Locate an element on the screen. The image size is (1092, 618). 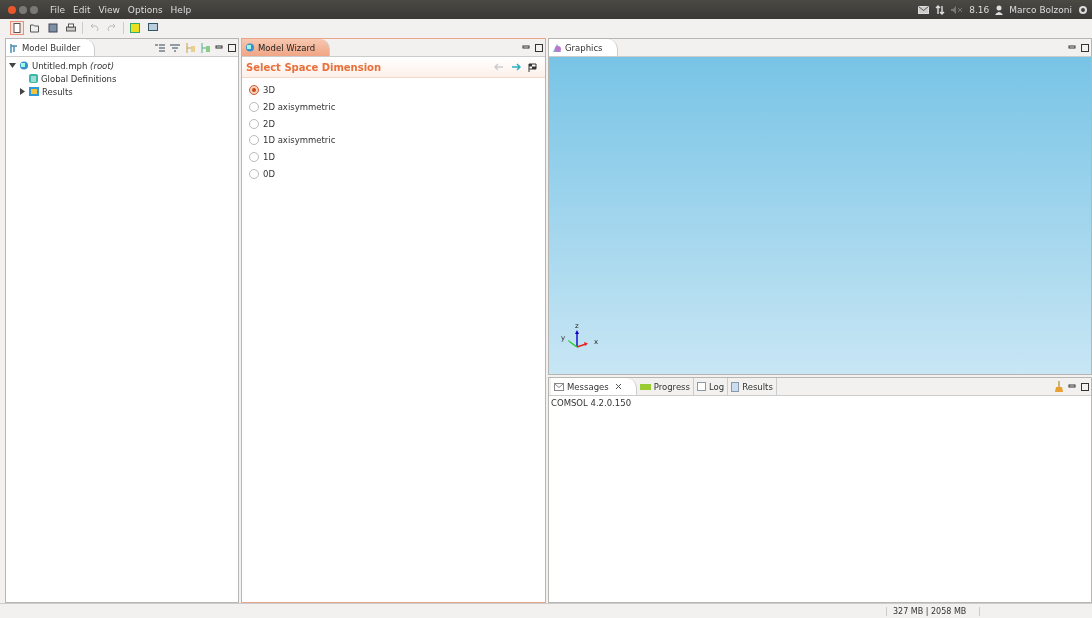
mail-icon is located at coordinates (924, 9).